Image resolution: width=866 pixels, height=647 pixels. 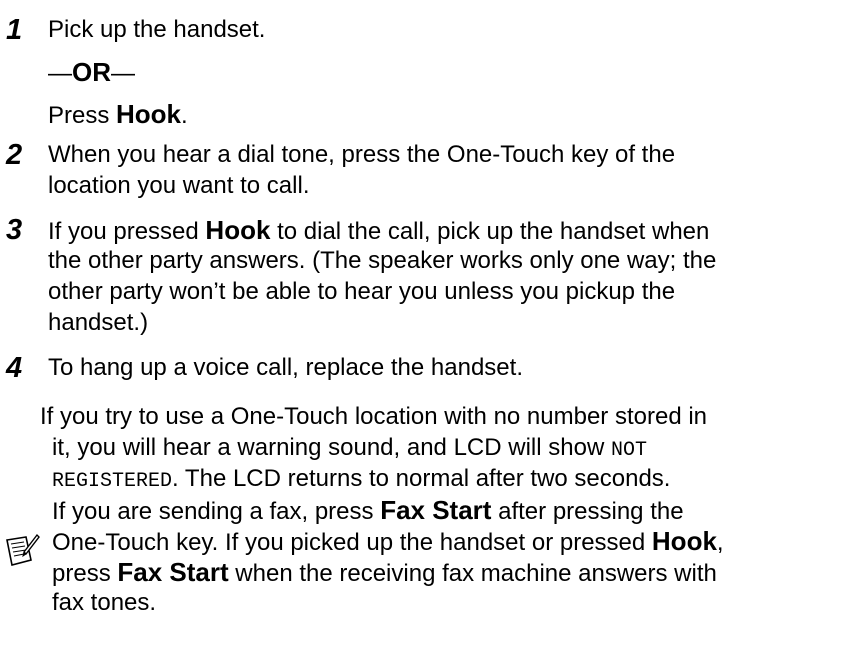 What do you see at coordinates (628, 450) in the screenshot?
I see `lcd-message: NOT` at bounding box center [628, 450].